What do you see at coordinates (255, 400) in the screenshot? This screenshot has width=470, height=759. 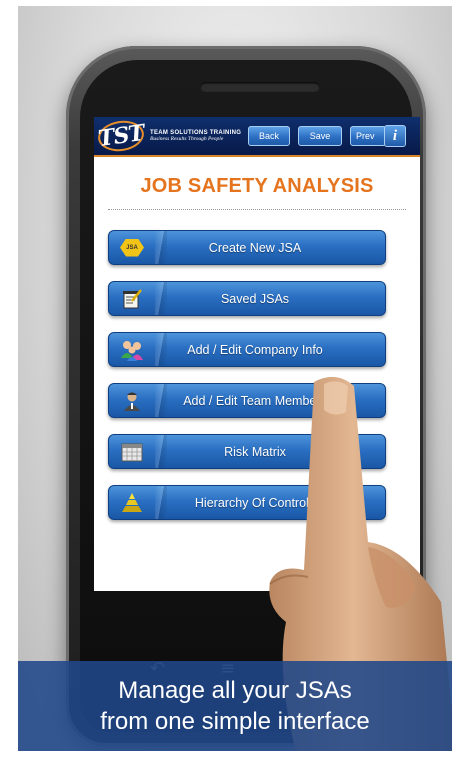 I see `menu-item-label: Add / Edit Team Members` at bounding box center [255, 400].